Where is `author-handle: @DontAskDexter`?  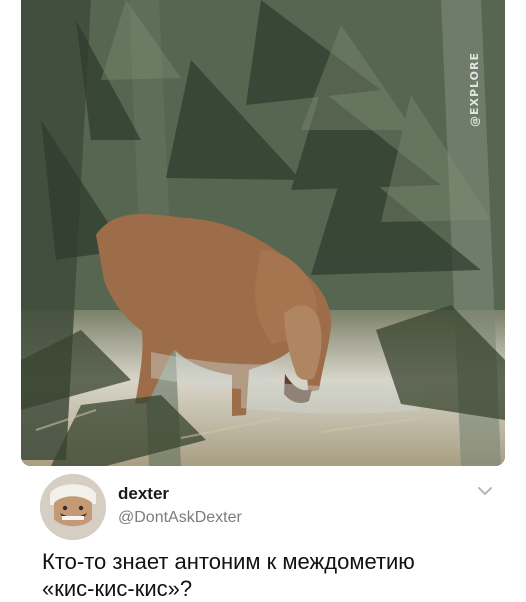
author-handle: @DontAskDexter is located at coordinates (180, 518).